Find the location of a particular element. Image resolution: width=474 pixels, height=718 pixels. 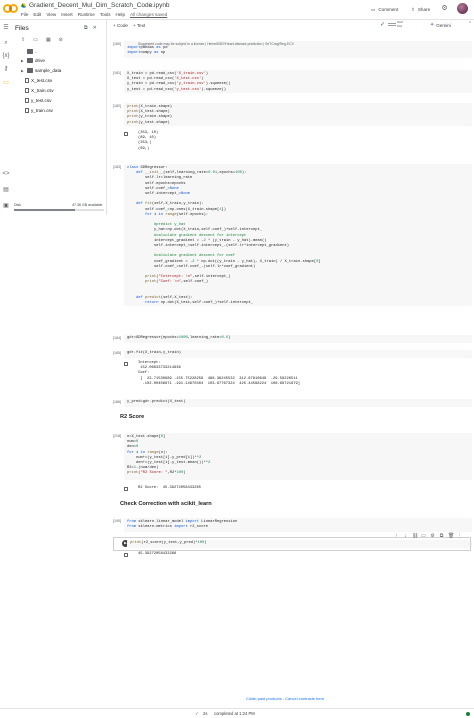

cell-output: 45.39272058433266 is located at coordinates (298, 556).